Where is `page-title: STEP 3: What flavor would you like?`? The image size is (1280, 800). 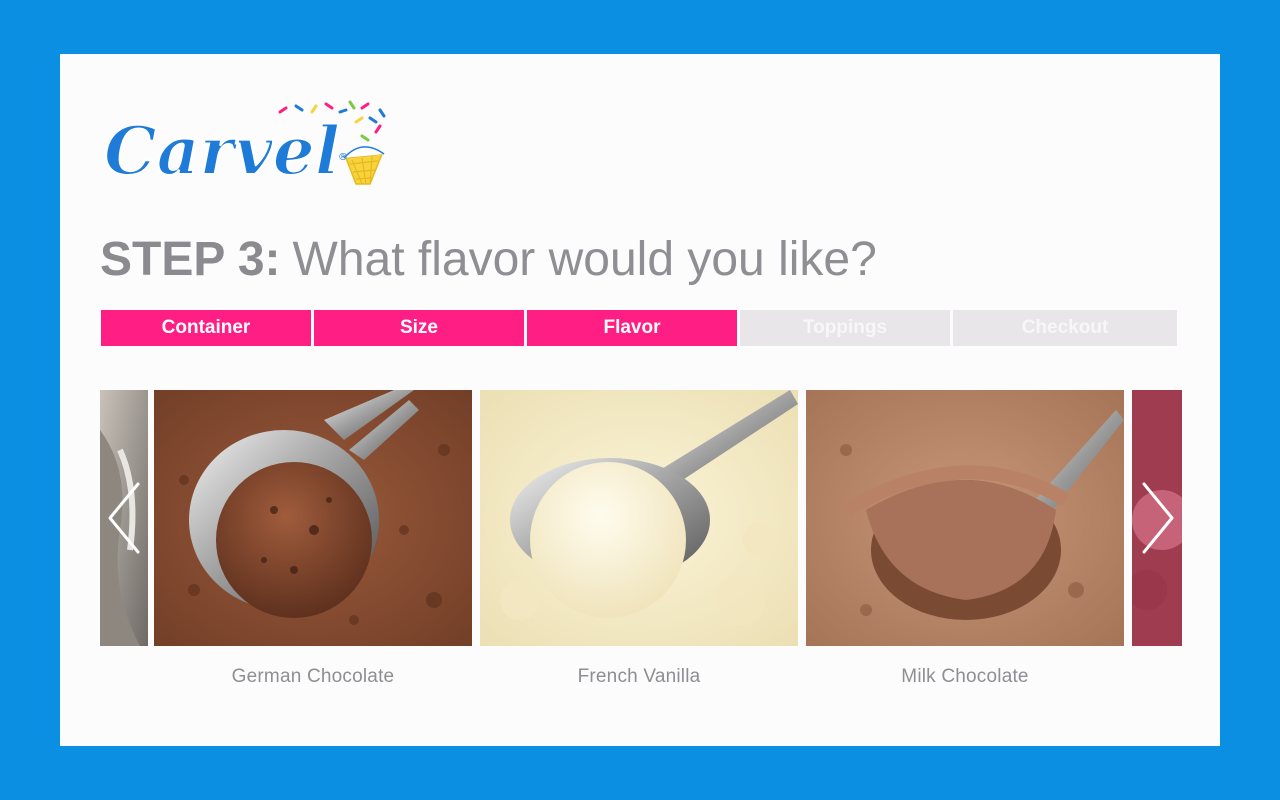 page-title: STEP 3: What flavor would you like? is located at coordinates (488, 260).